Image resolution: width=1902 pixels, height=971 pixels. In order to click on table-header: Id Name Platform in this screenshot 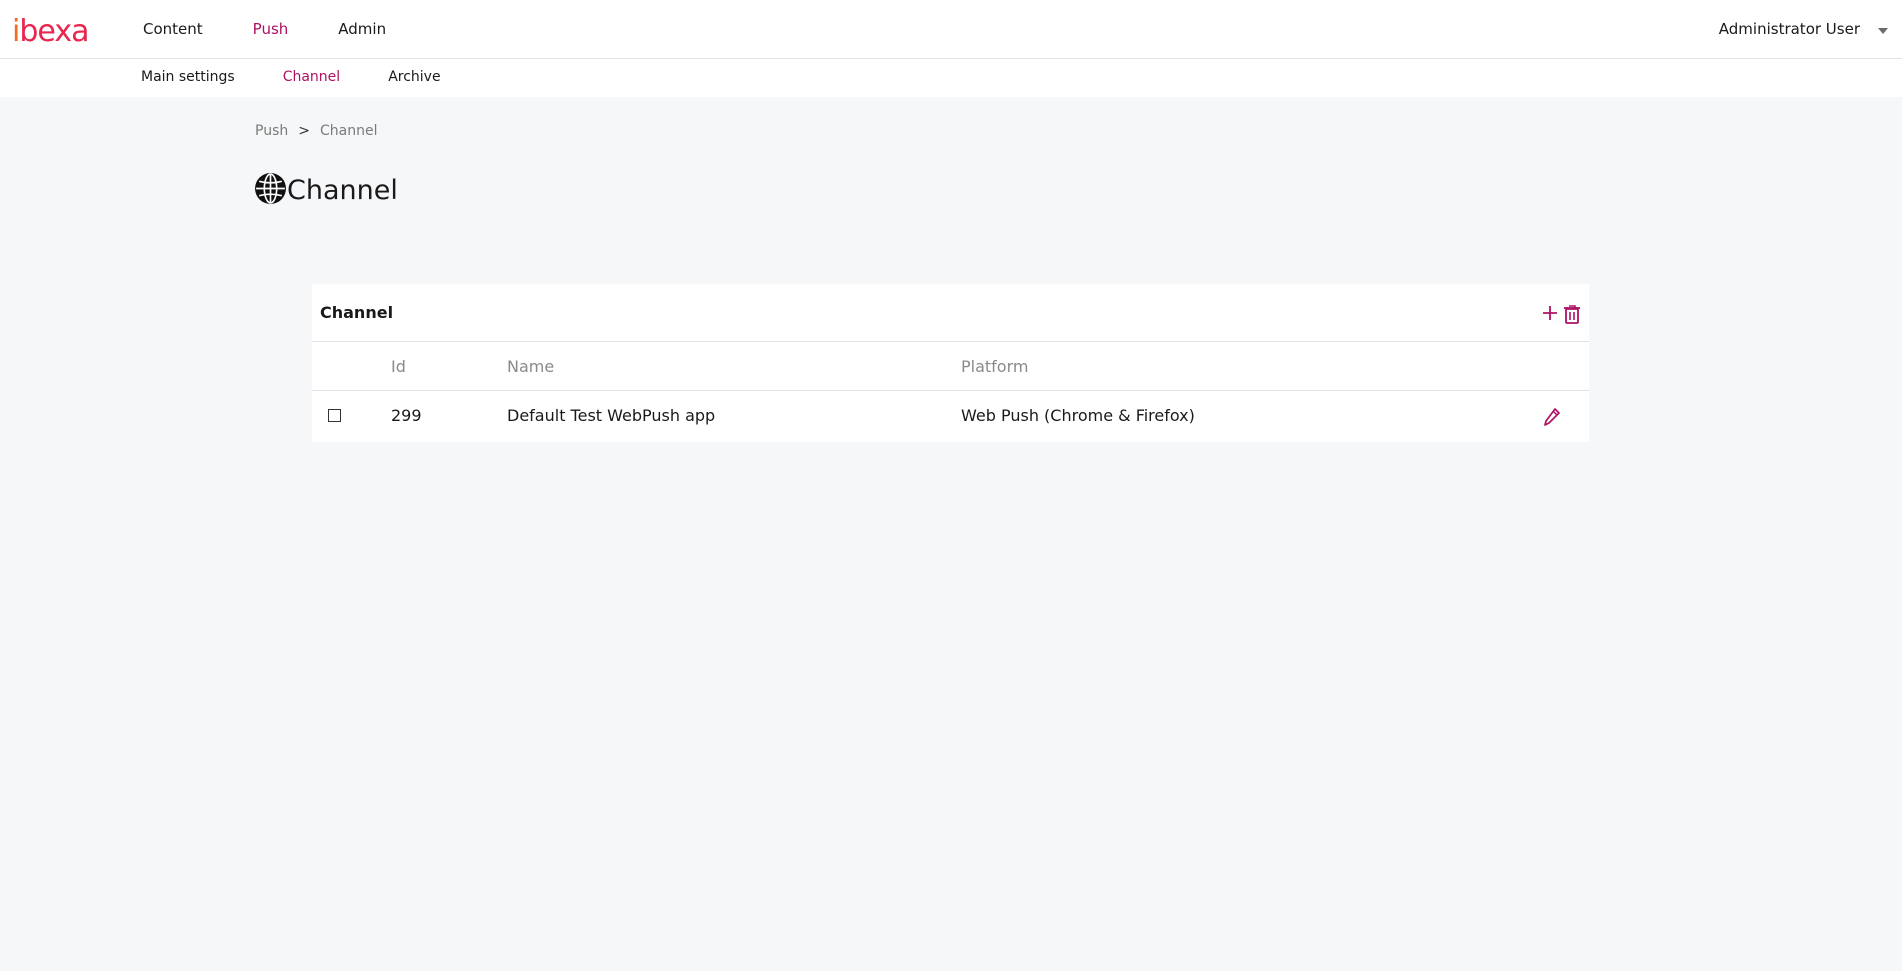, I will do `click(950, 366)`.